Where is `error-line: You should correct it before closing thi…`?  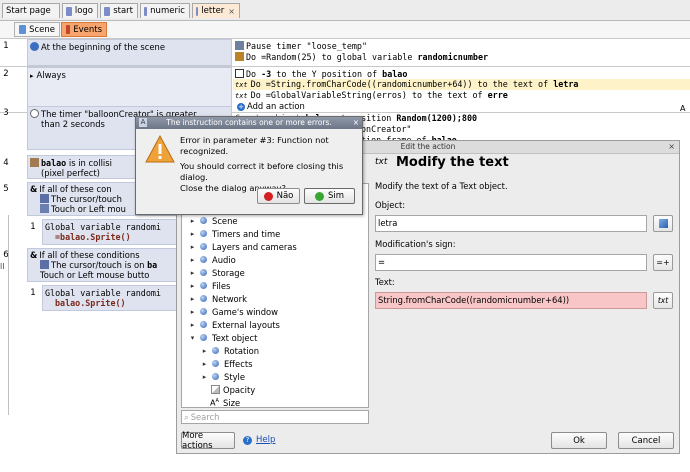 error-line: You should correct it before closing thi… is located at coordinates (262, 171).